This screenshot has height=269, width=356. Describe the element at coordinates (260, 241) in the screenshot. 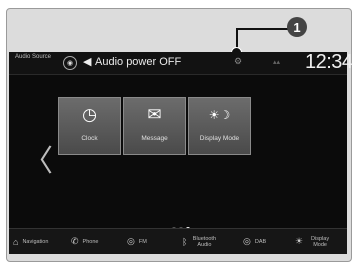

I see `nav-label: DAB` at that location.